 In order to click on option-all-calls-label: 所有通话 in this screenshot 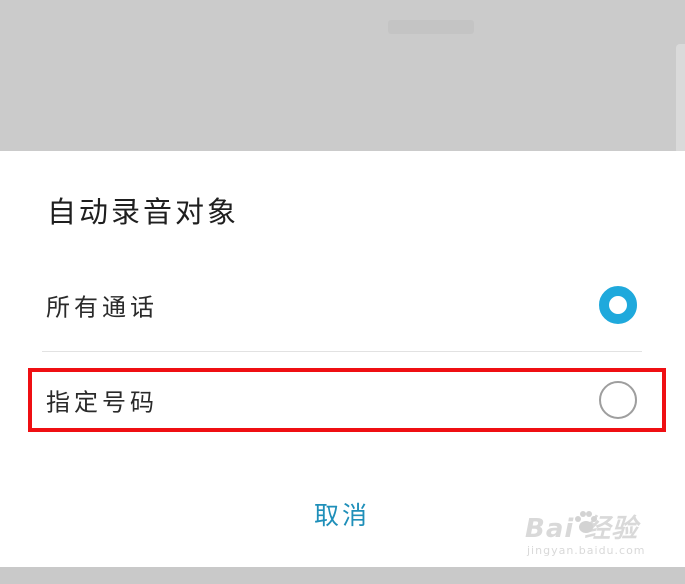, I will do `click(102, 307)`.